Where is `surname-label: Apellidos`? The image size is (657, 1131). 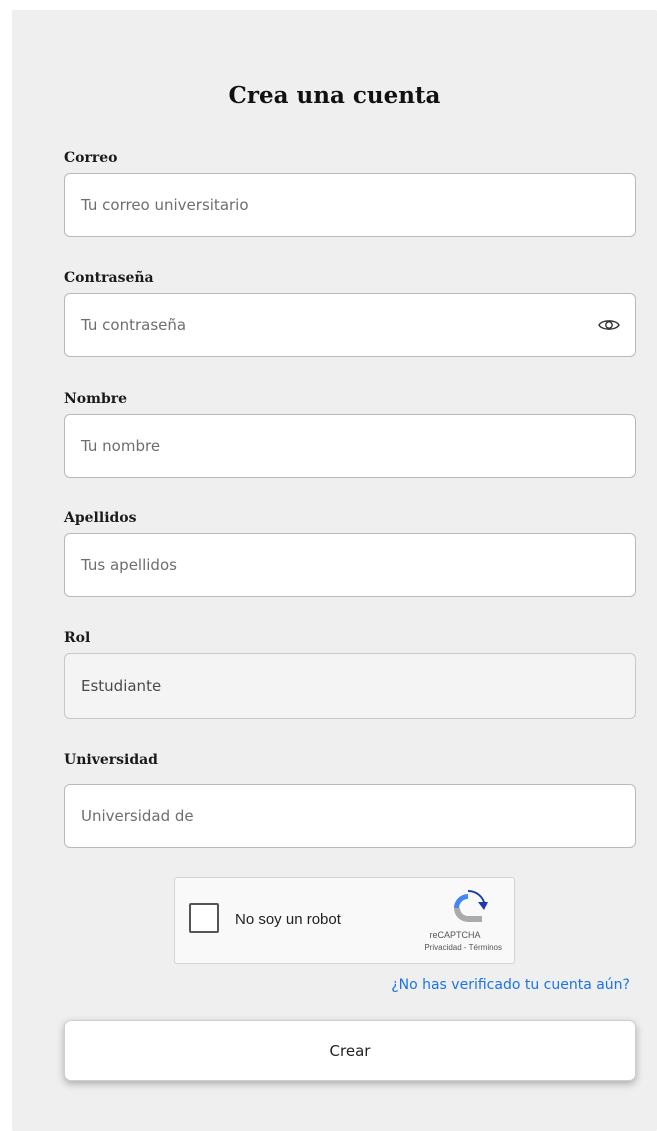
surname-label: Apellidos is located at coordinates (100, 518).